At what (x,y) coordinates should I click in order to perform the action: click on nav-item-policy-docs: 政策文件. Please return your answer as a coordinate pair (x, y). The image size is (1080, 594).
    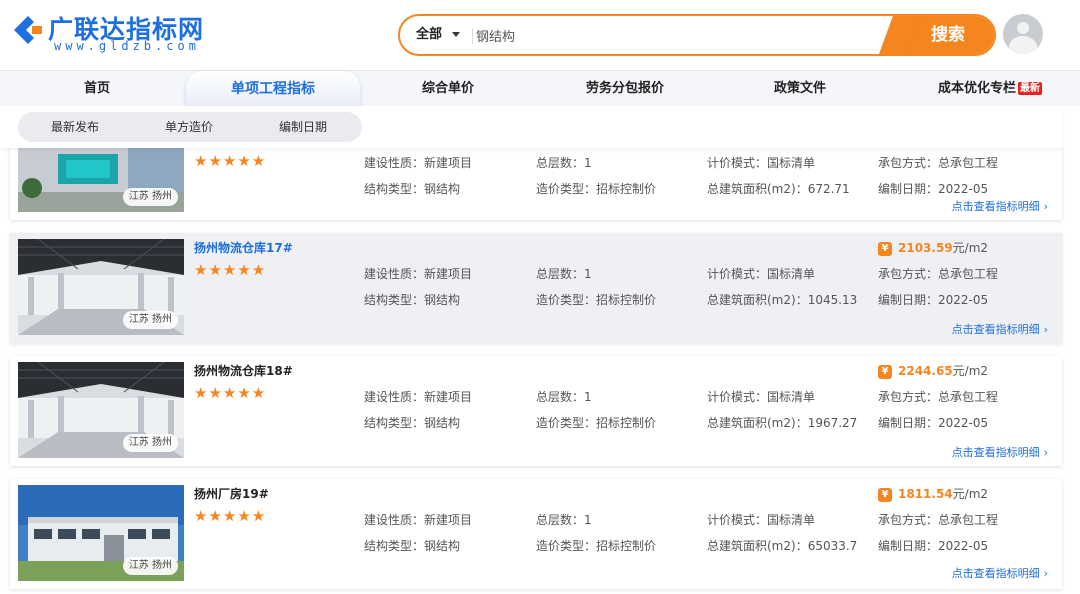
    Looking at the image, I should click on (800, 89).